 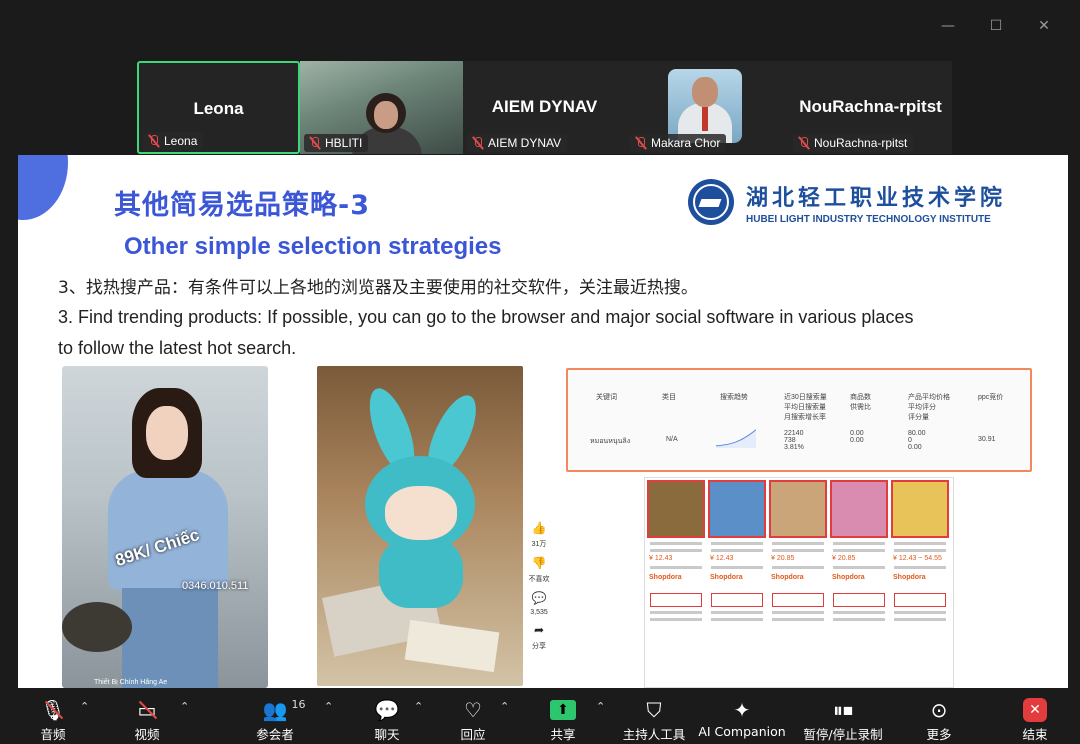 What do you see at coordinates (52, 710) in the screenshot?
I see `microphone-muted-icon: 🎙` at bounding box center [52, 710].